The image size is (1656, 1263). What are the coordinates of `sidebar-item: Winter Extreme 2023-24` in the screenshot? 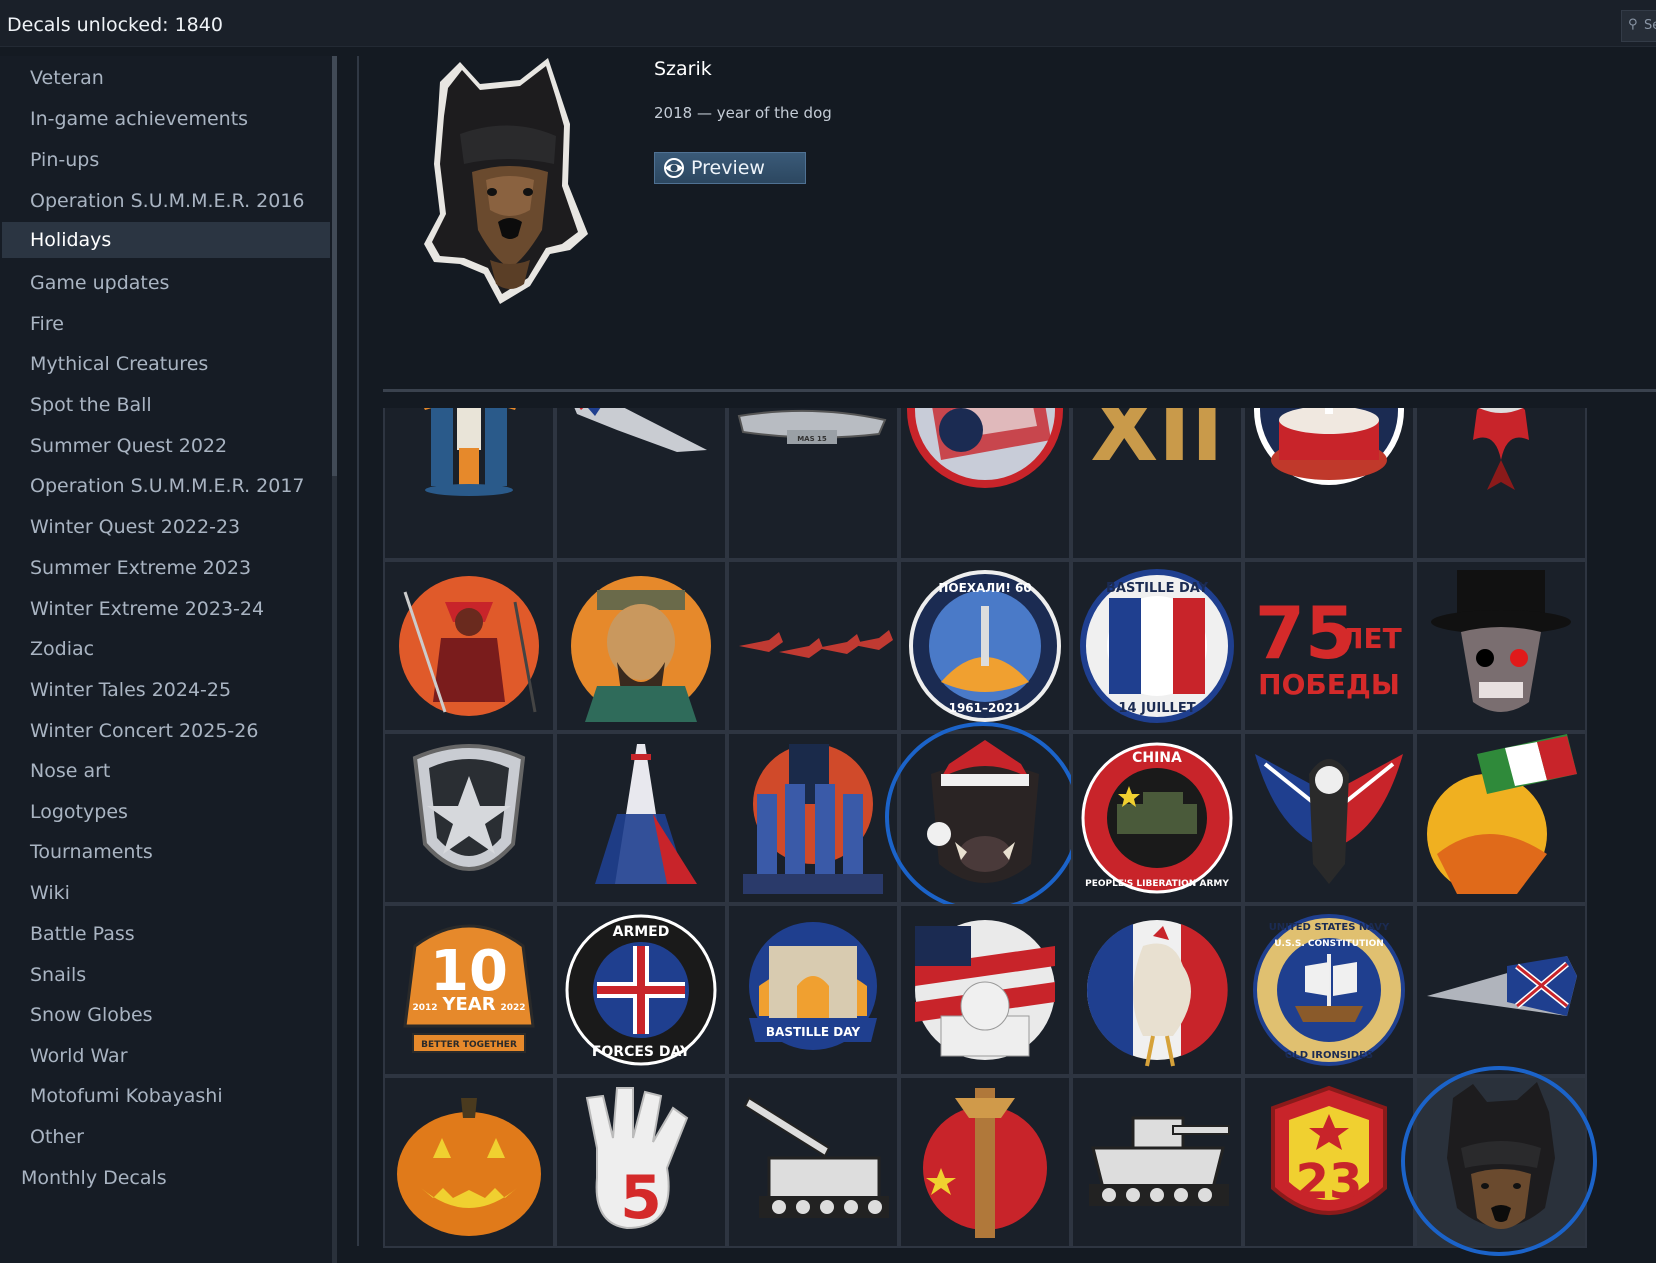 It's located at (166, 609).